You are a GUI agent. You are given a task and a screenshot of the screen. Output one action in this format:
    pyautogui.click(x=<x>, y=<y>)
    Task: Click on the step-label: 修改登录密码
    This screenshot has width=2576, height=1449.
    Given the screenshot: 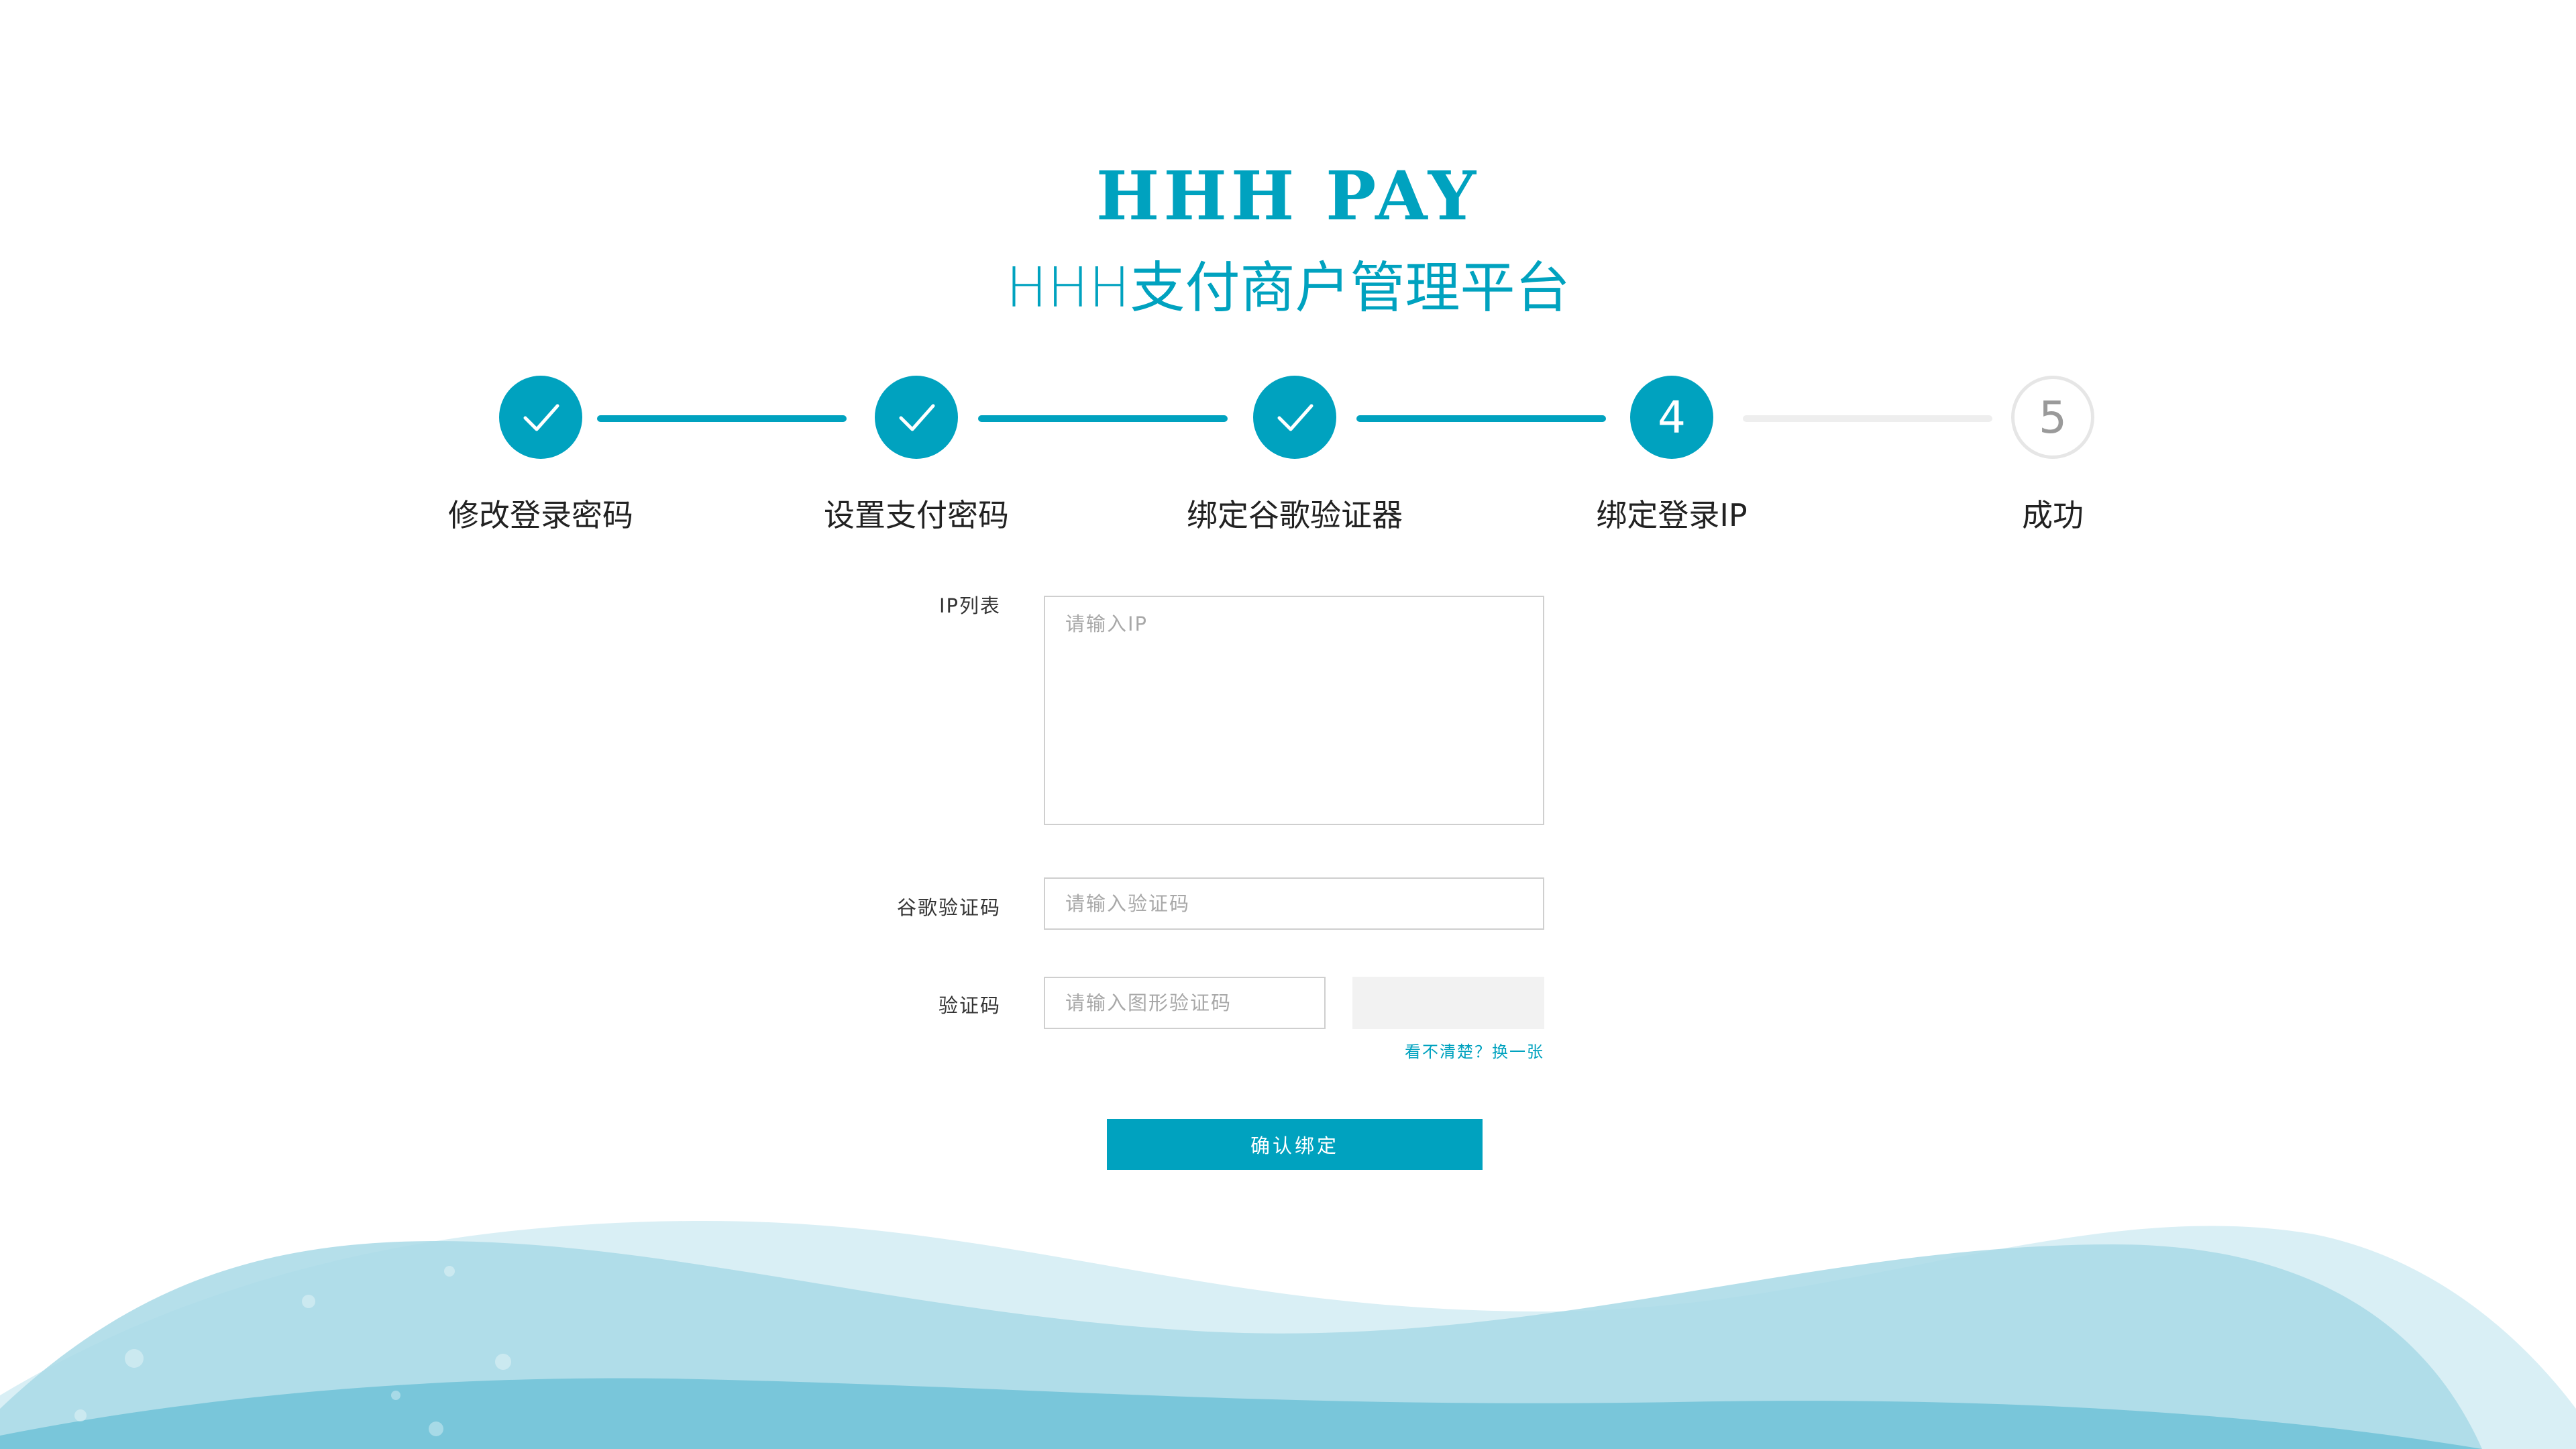 What is the action you would take?
    pyautogui.click(x=540, y=515)
    